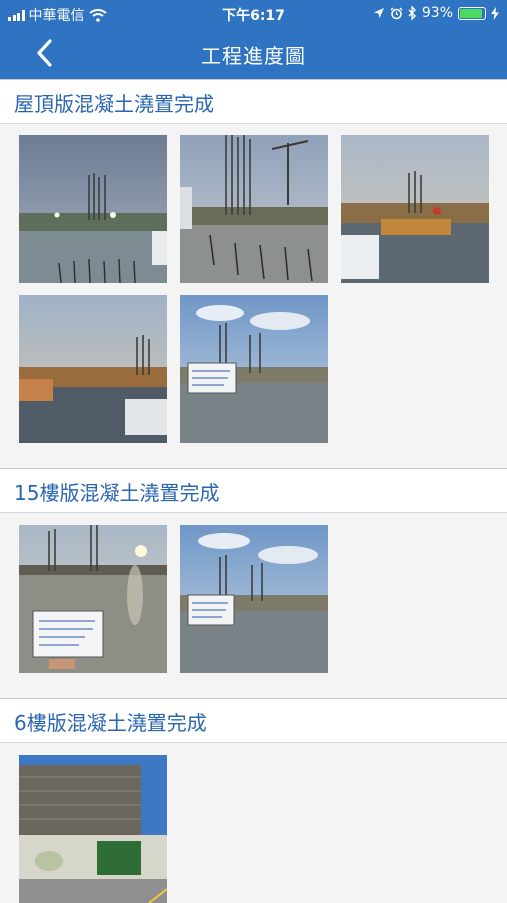 The width and height of the screenshot is (507, 903). I want to click on section-title: 屋頂版混凝土澆置完成, so click(114, 104).